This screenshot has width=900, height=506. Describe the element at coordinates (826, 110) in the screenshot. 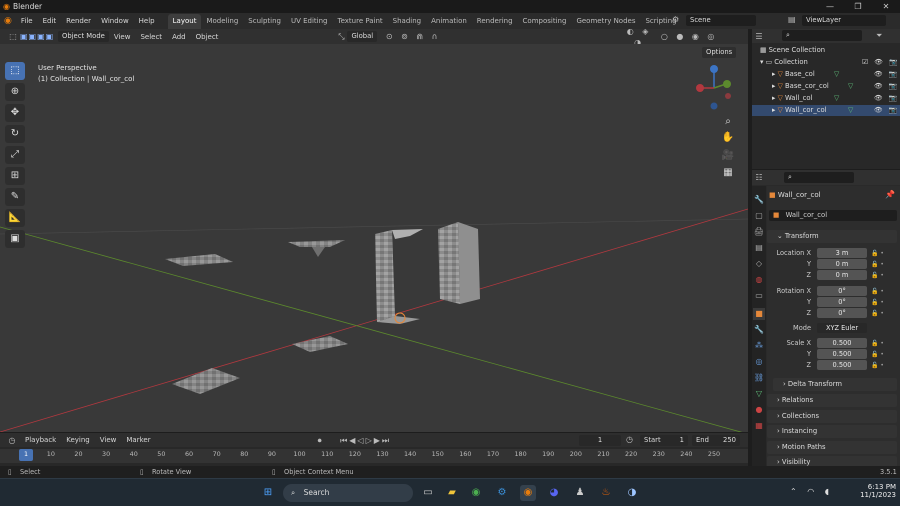

I see `outliner-object-selected: ▸ ▽ Wall_cor_col ▽ 👁 📷` at that location.